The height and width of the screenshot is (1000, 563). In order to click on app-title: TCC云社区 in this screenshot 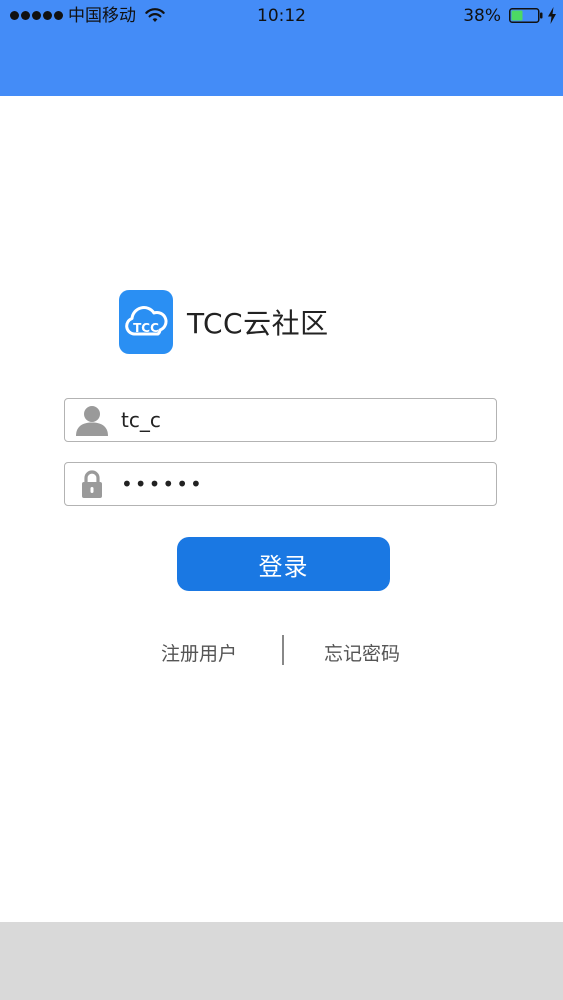, I will do `click(258, 323)`.